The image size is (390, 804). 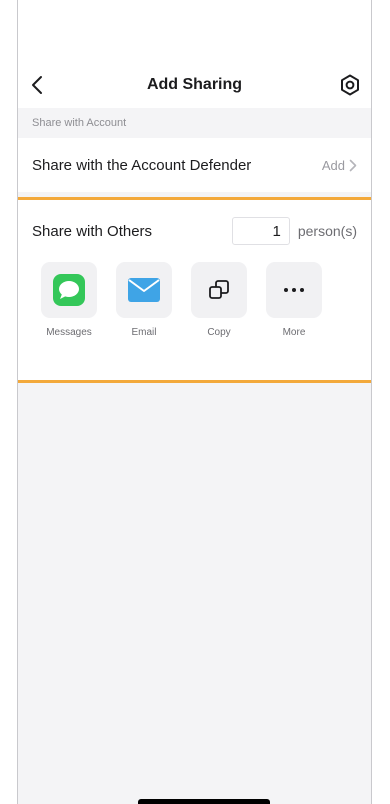 I want to click on account-defender-label: Share with the Account Defender, so click(x=142, y=165).